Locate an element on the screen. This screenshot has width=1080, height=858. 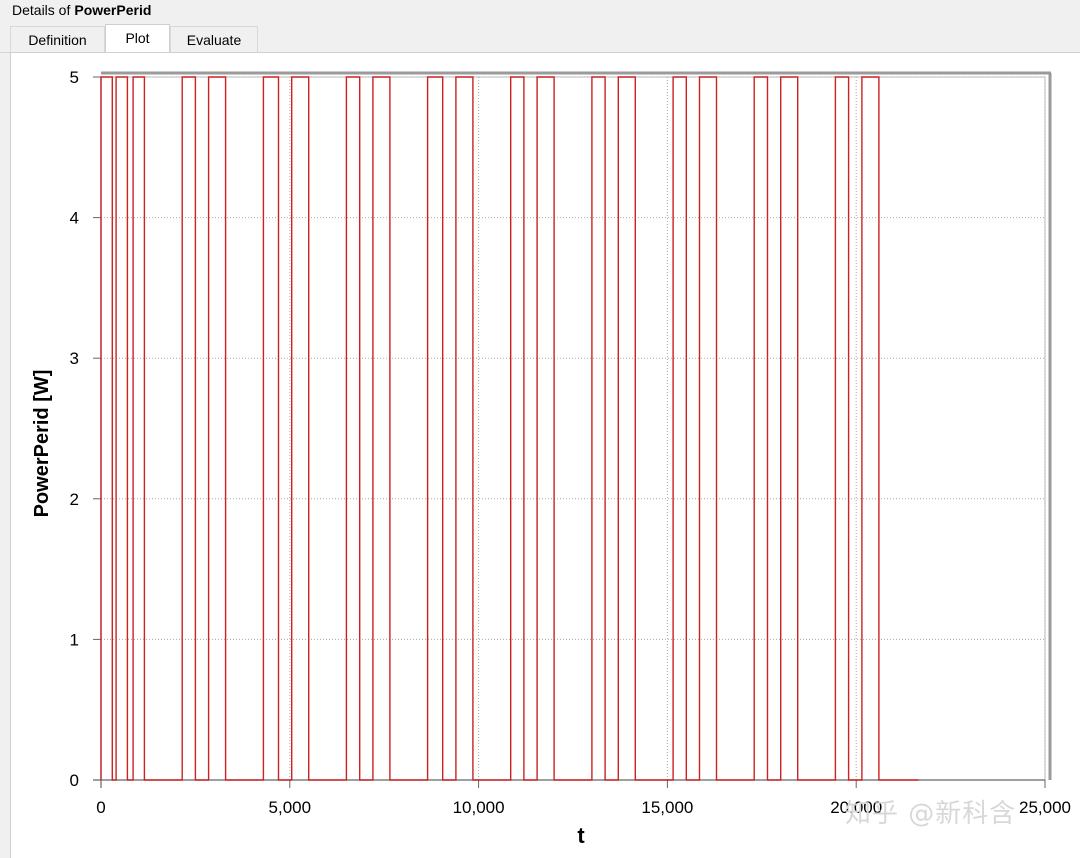
y-axis-label: PowerPerid [W] is located at coordinates (42, 444).